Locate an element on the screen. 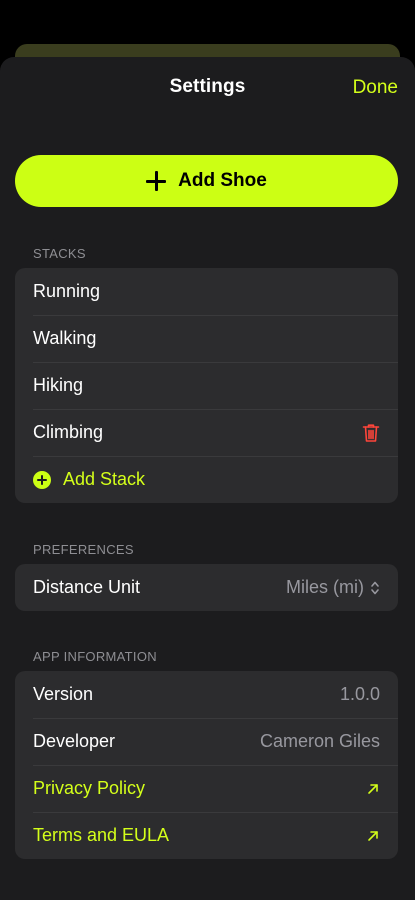 This screenshot has width=415, height=900. stack-item-walking: Walking is located at coordinates (206, 338).